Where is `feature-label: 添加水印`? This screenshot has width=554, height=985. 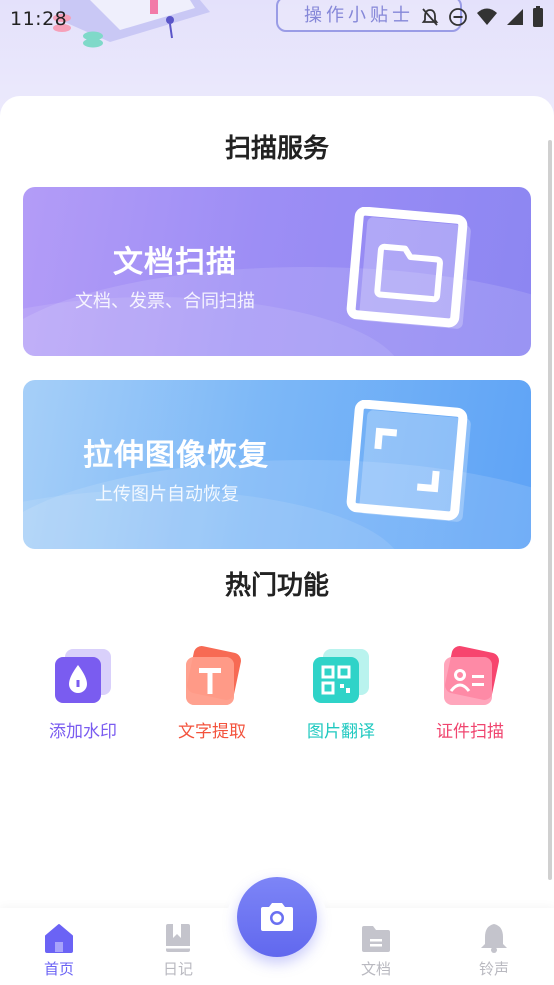 feature-label: 添加水印 is located at coordinates (83, 732).